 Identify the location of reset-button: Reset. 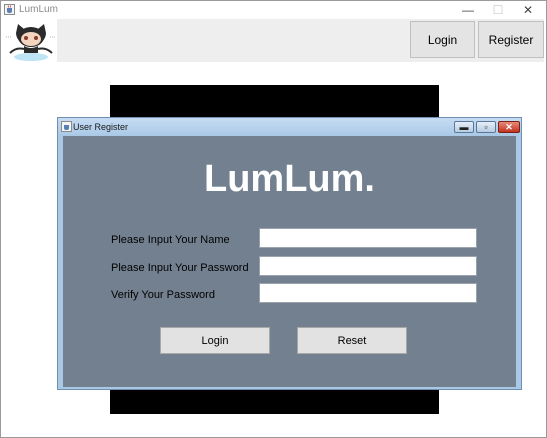
(352, 340).